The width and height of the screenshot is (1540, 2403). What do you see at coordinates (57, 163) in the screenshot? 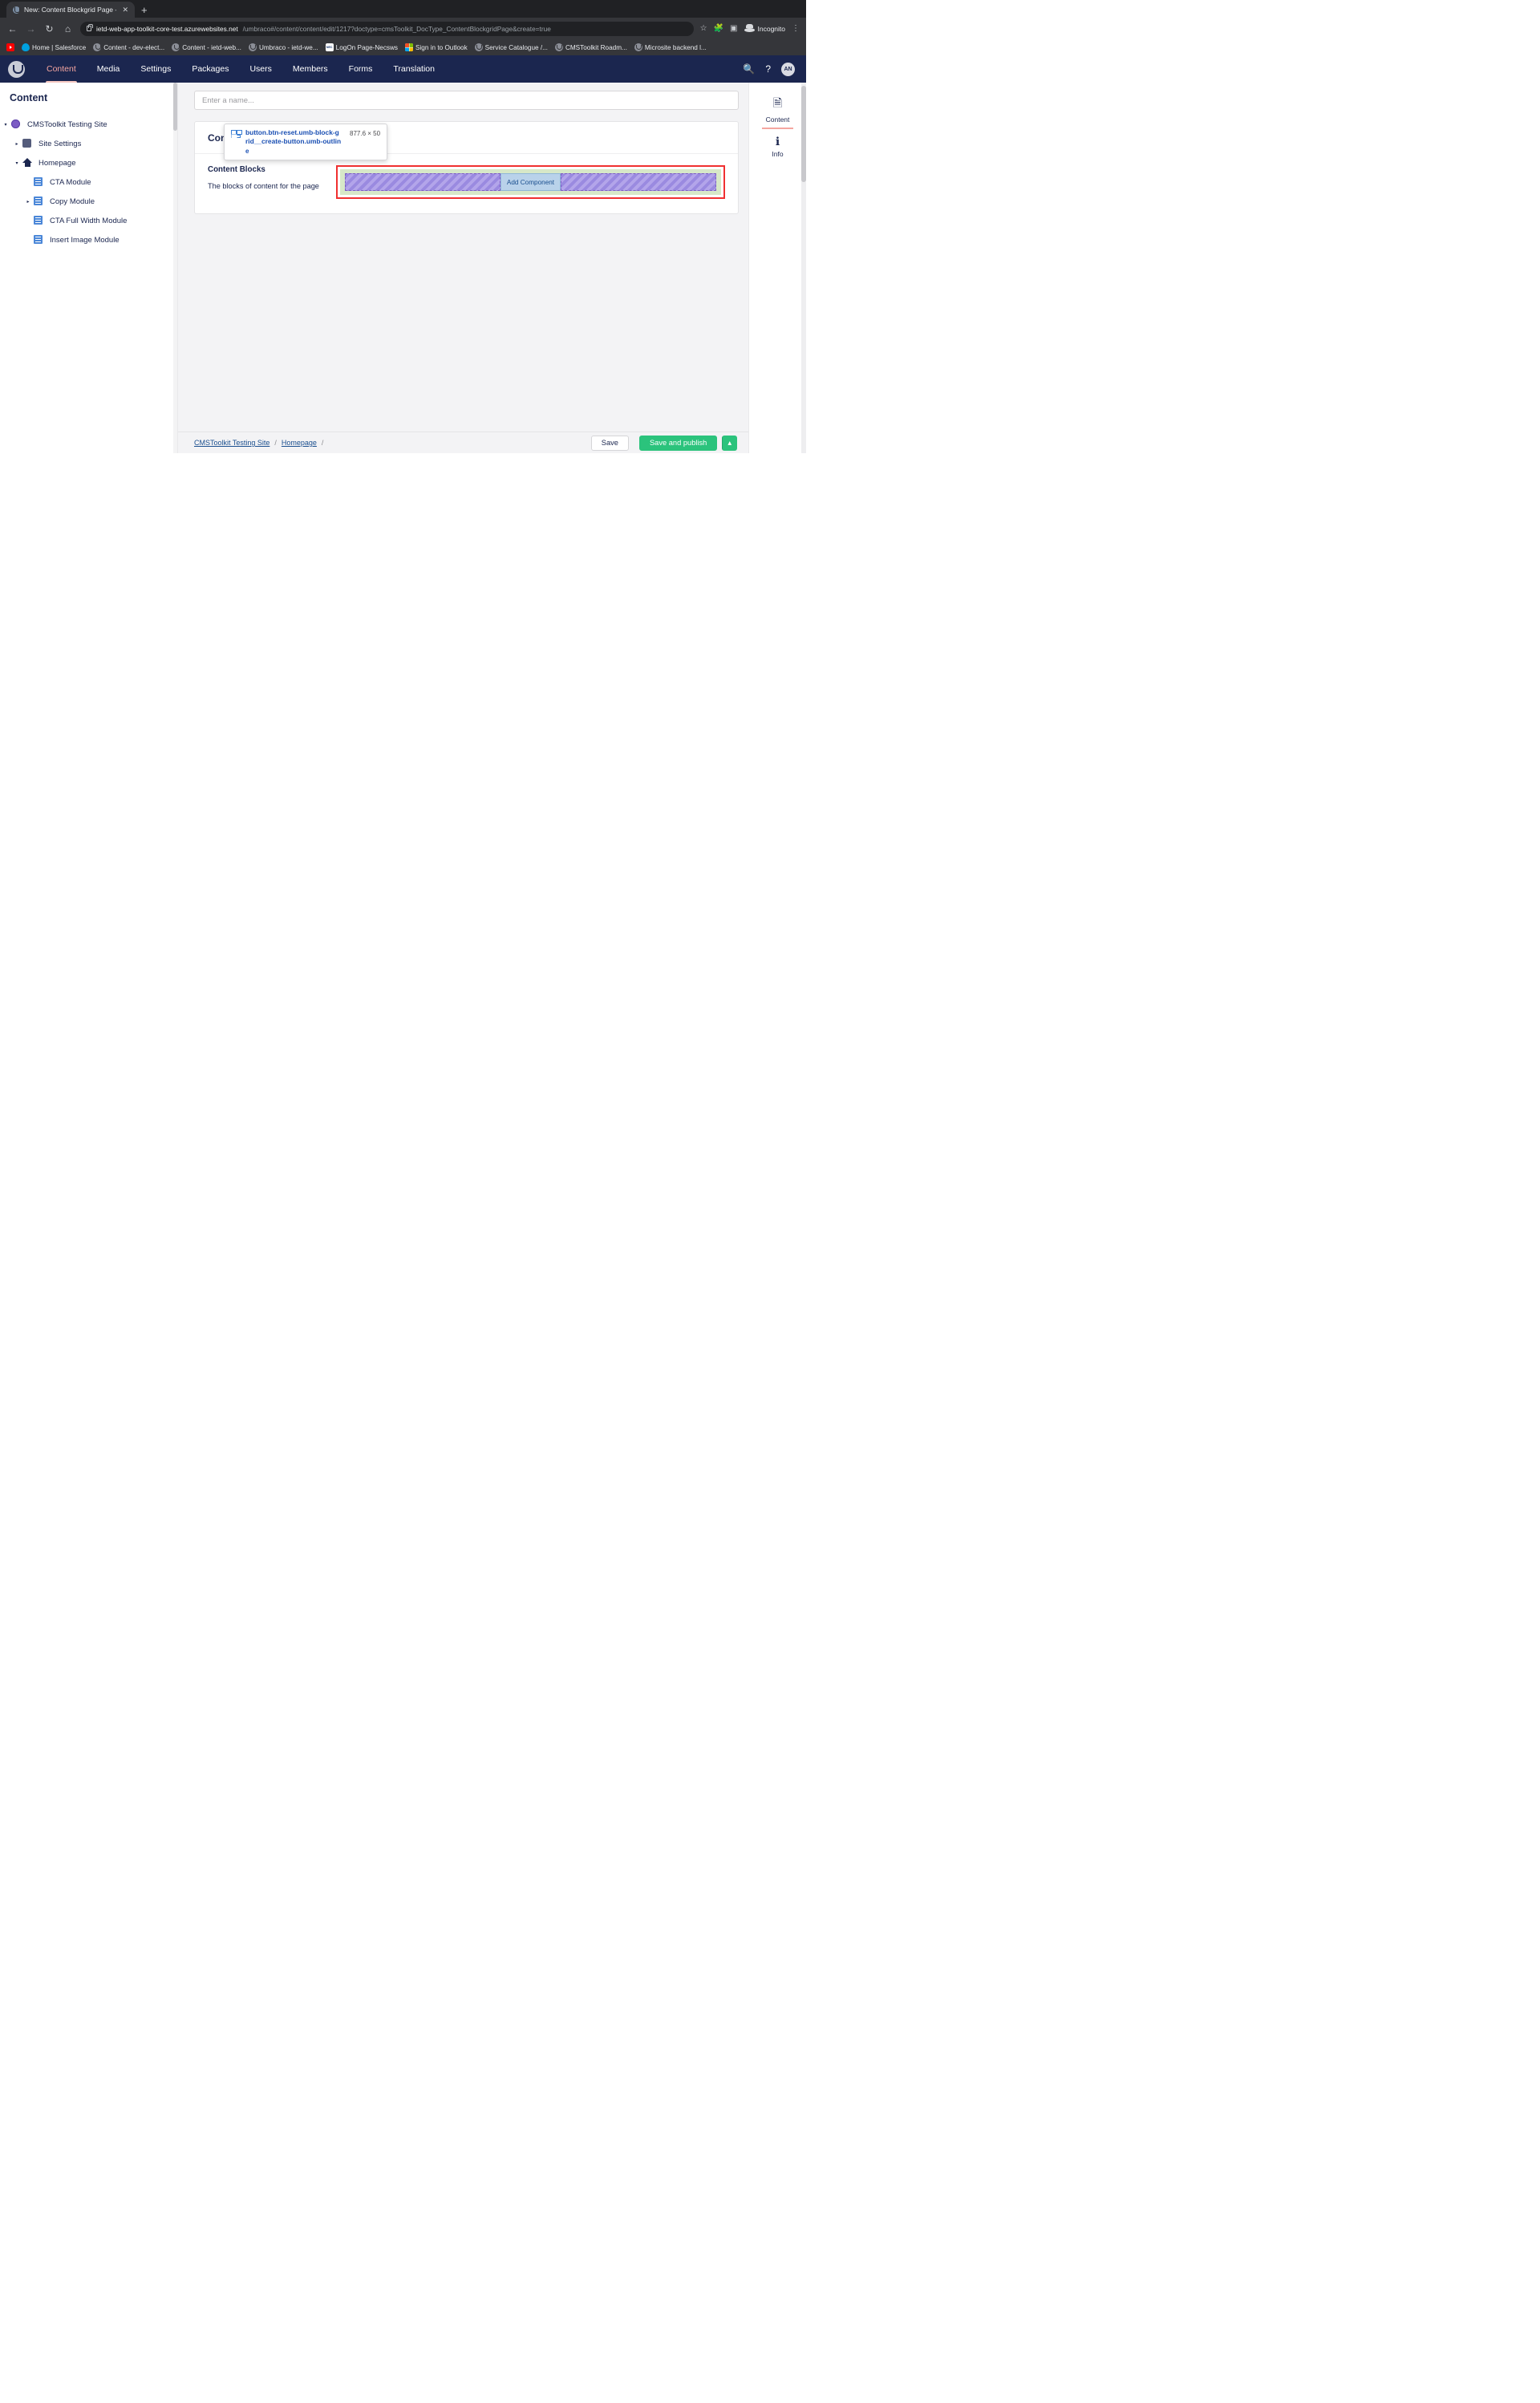
I see `tree-item-label: Homepage` at bounding box center [57, 163].